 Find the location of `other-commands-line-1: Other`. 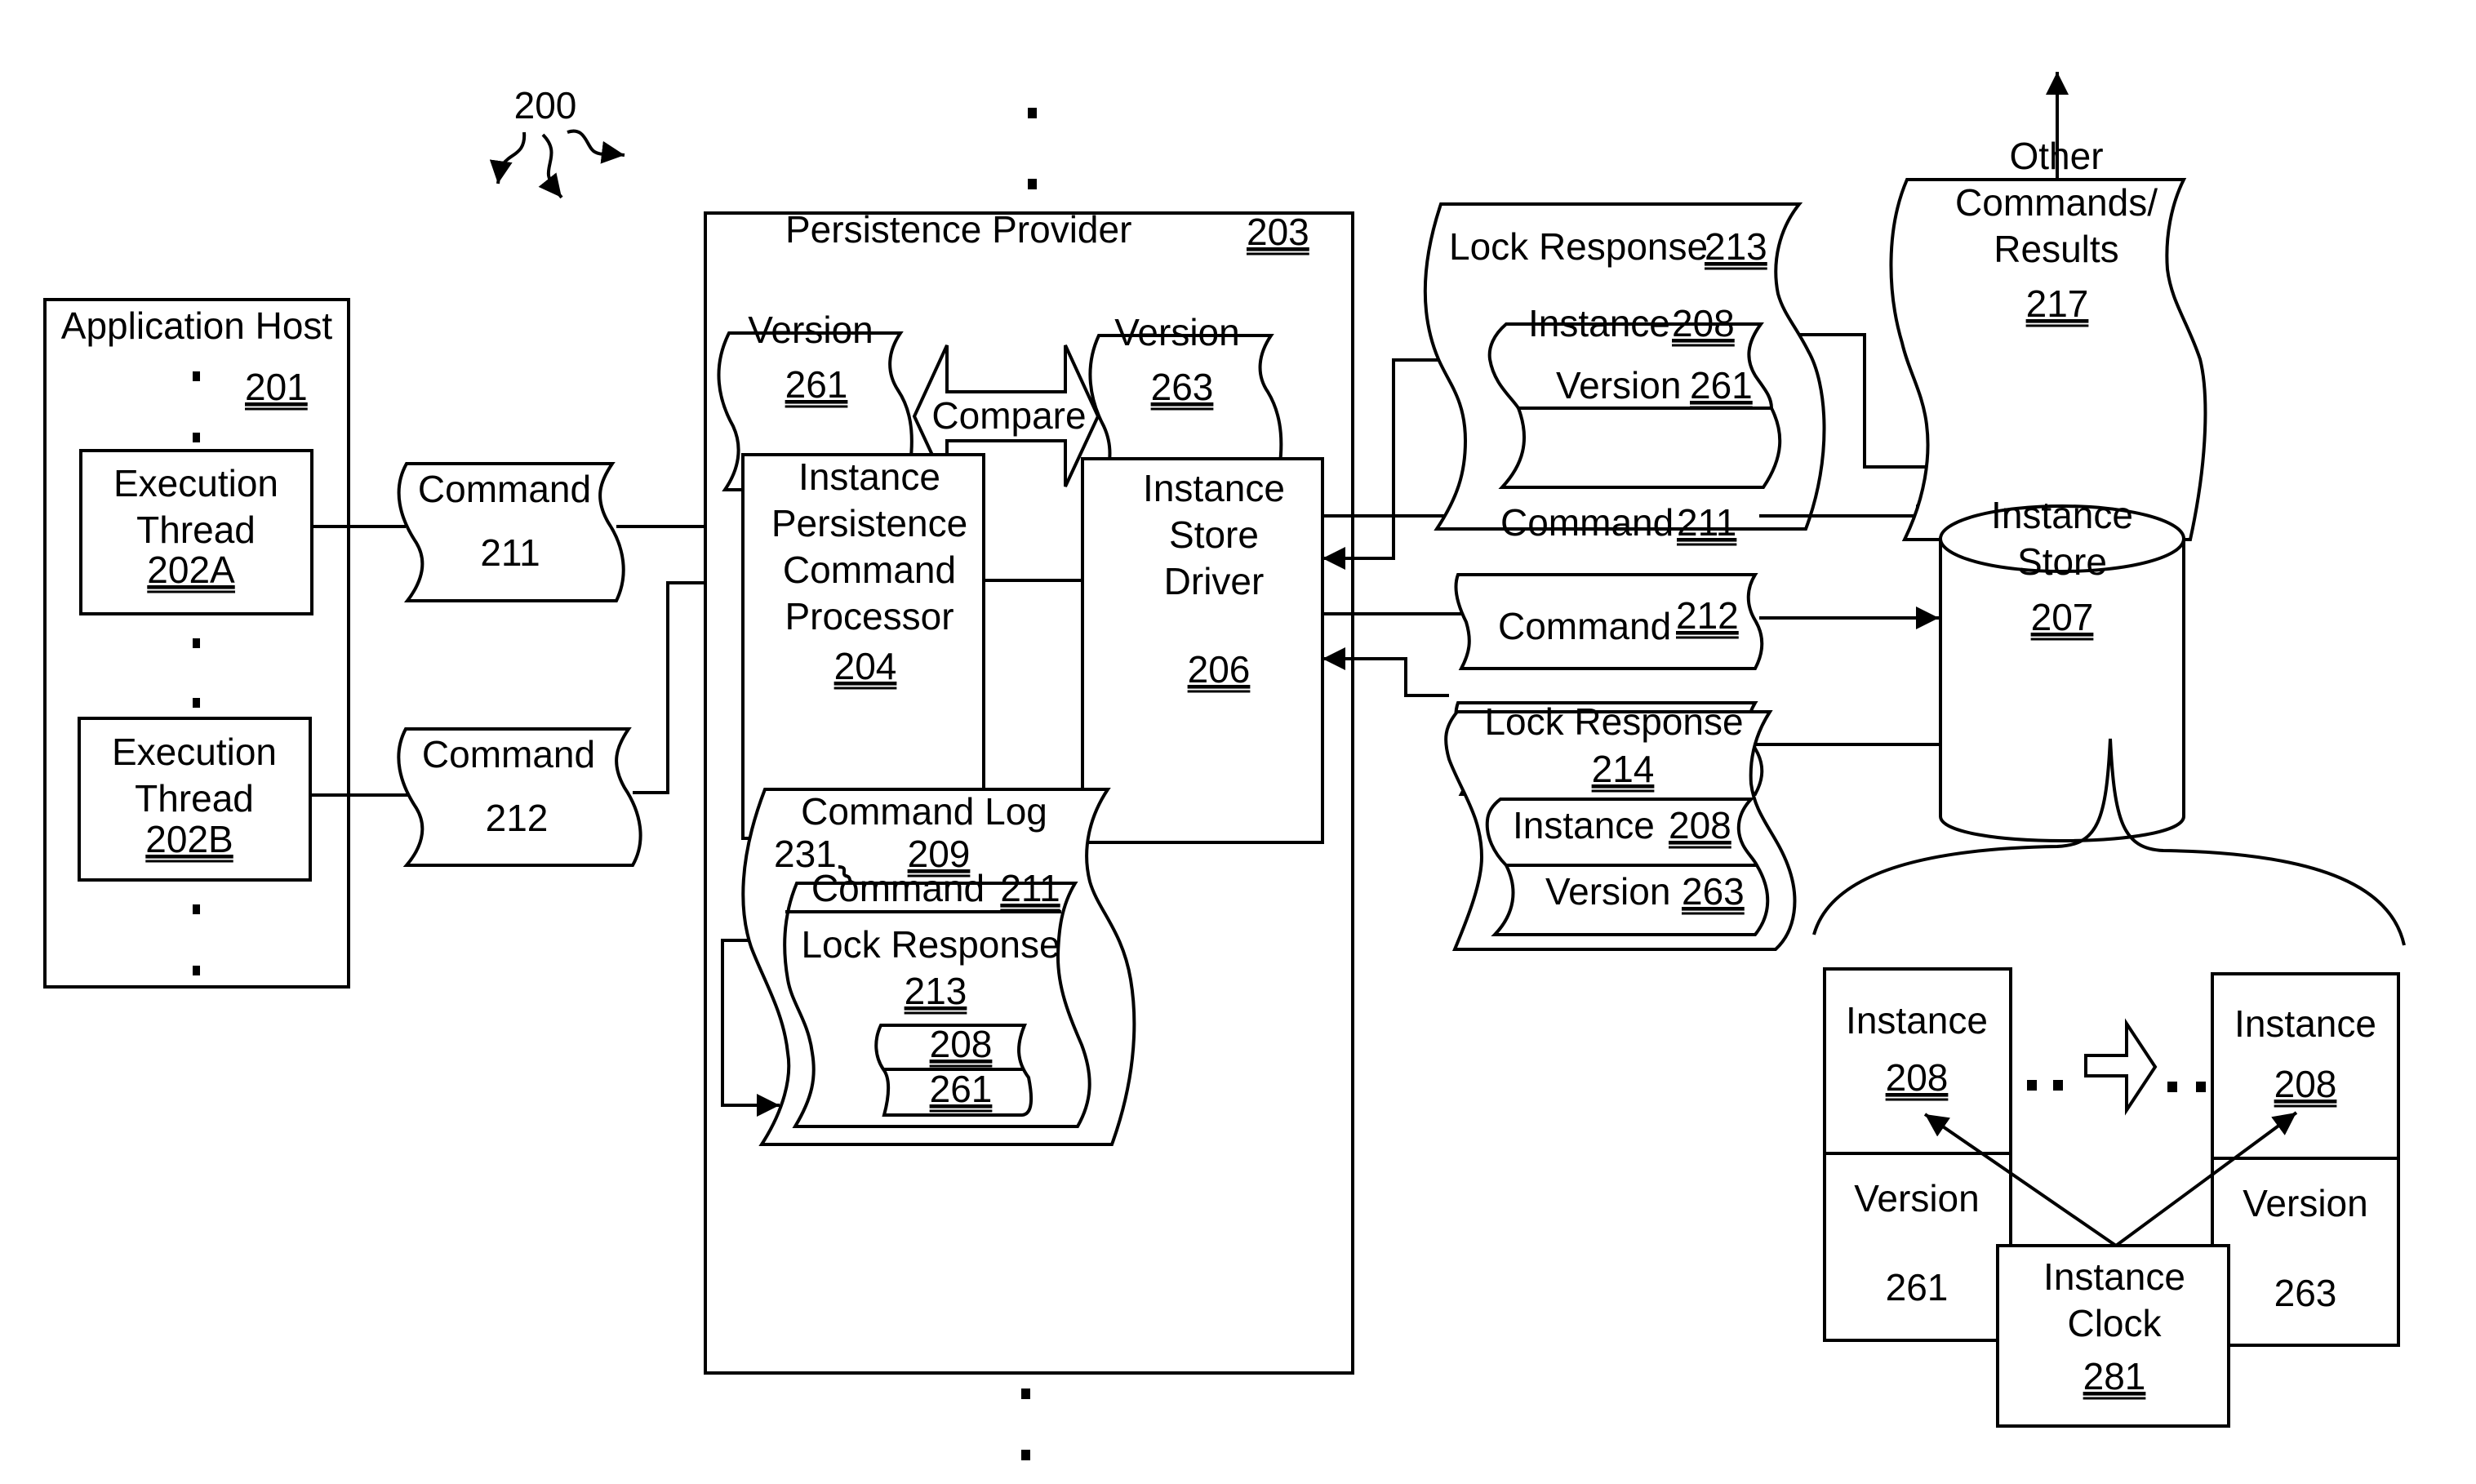

other-commands-line-1: Other is located at coordinates (2056, 156).